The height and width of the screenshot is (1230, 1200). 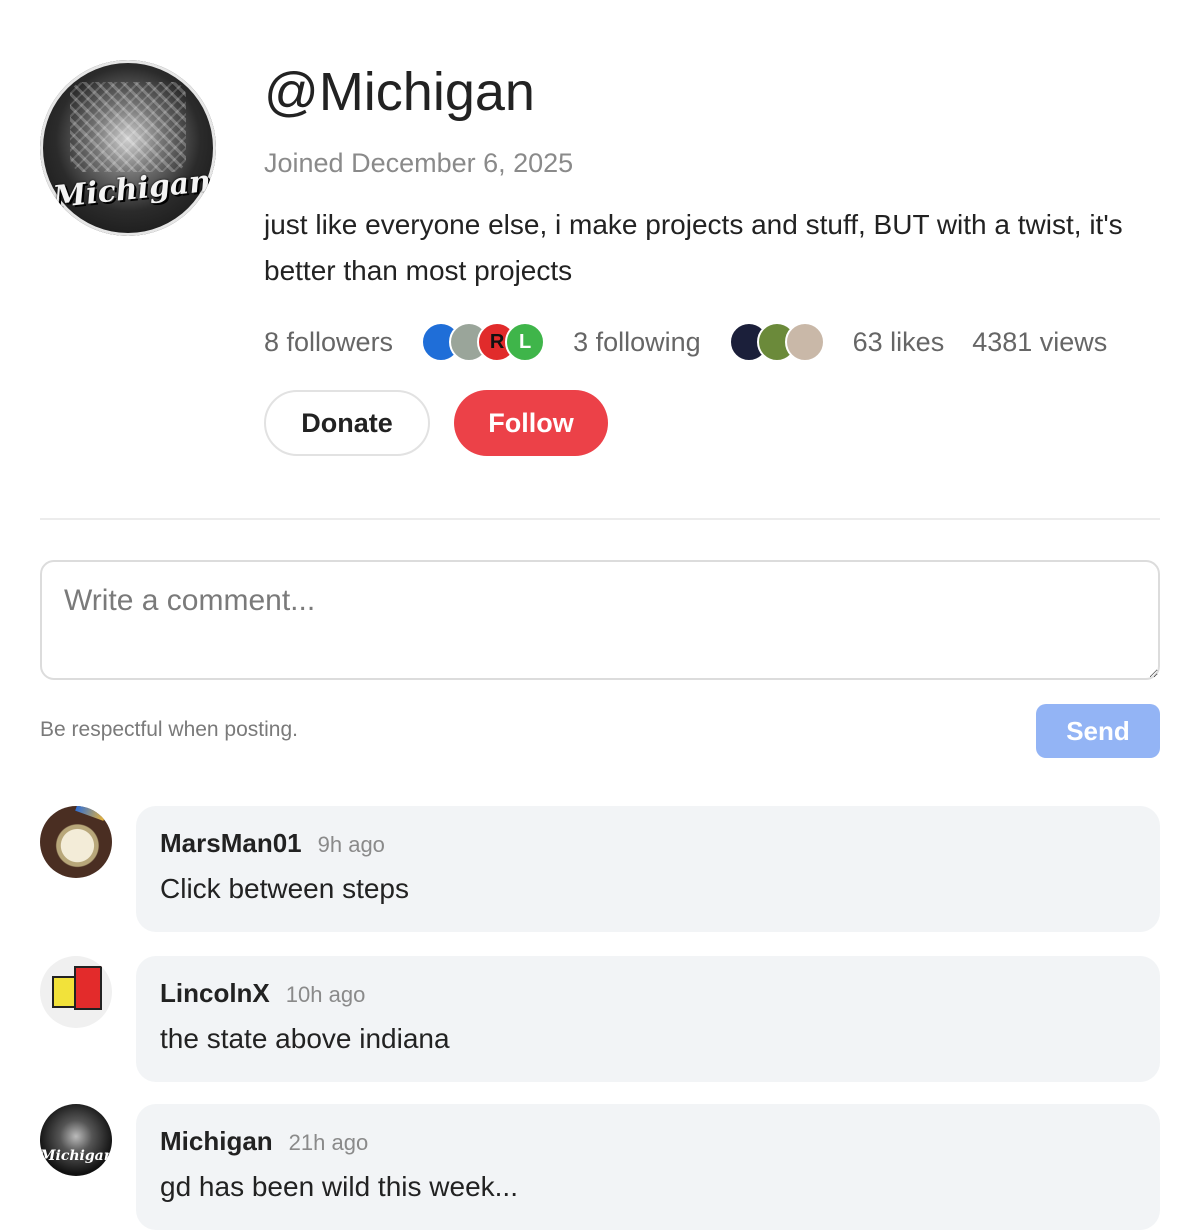 I want to click on following-avatars, so click(x=776, y=342).